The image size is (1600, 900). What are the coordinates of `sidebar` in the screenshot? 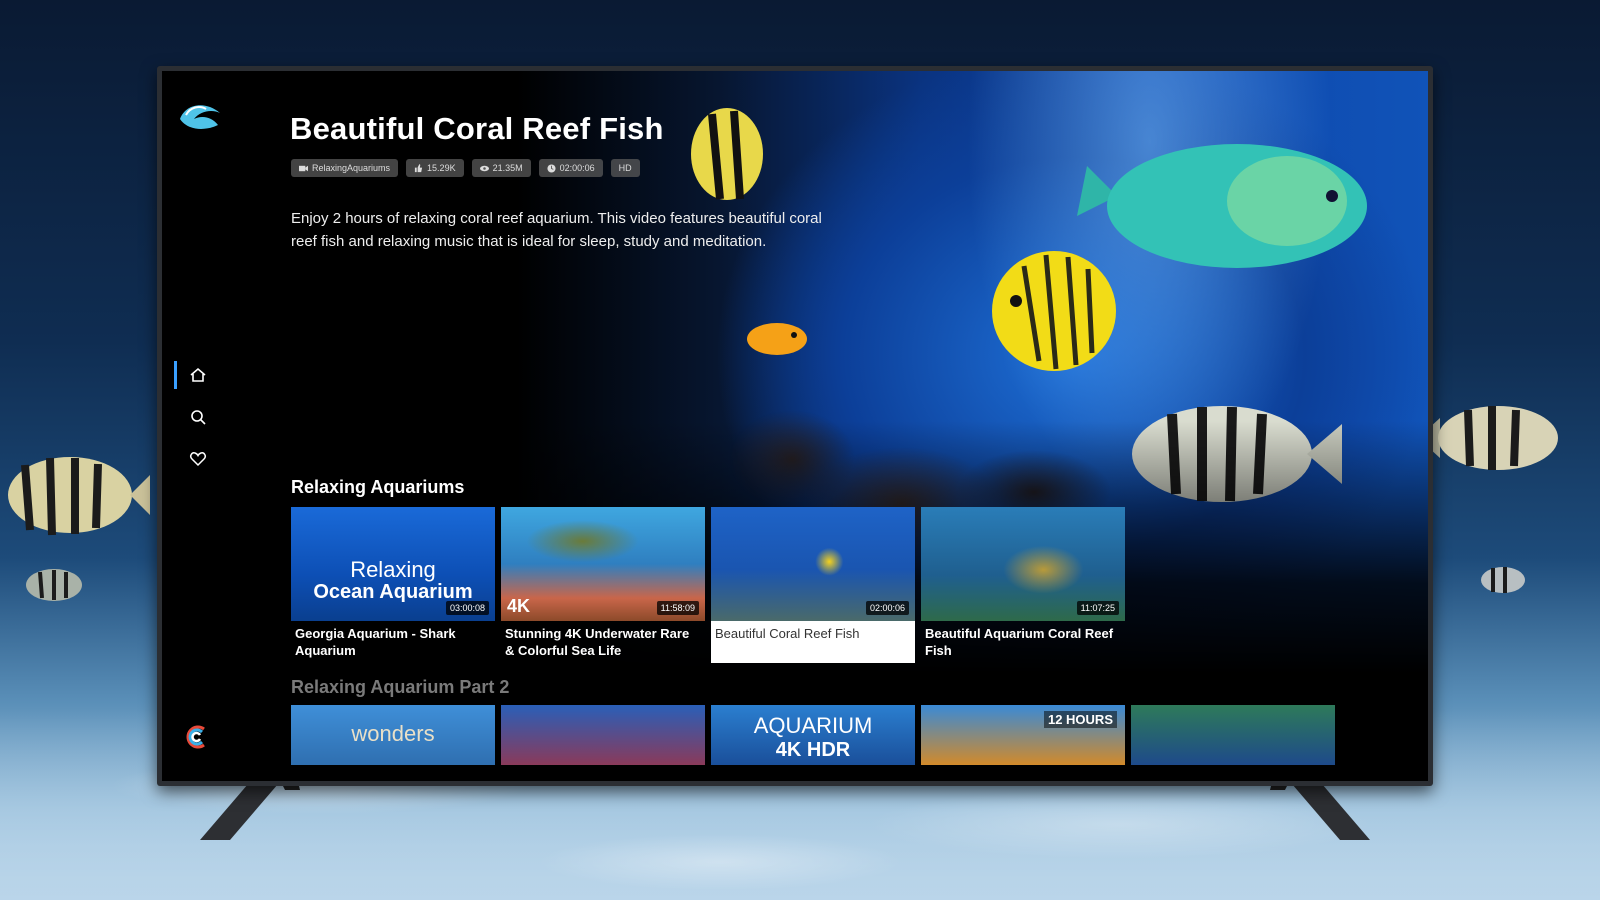 It's located at (217, 426).